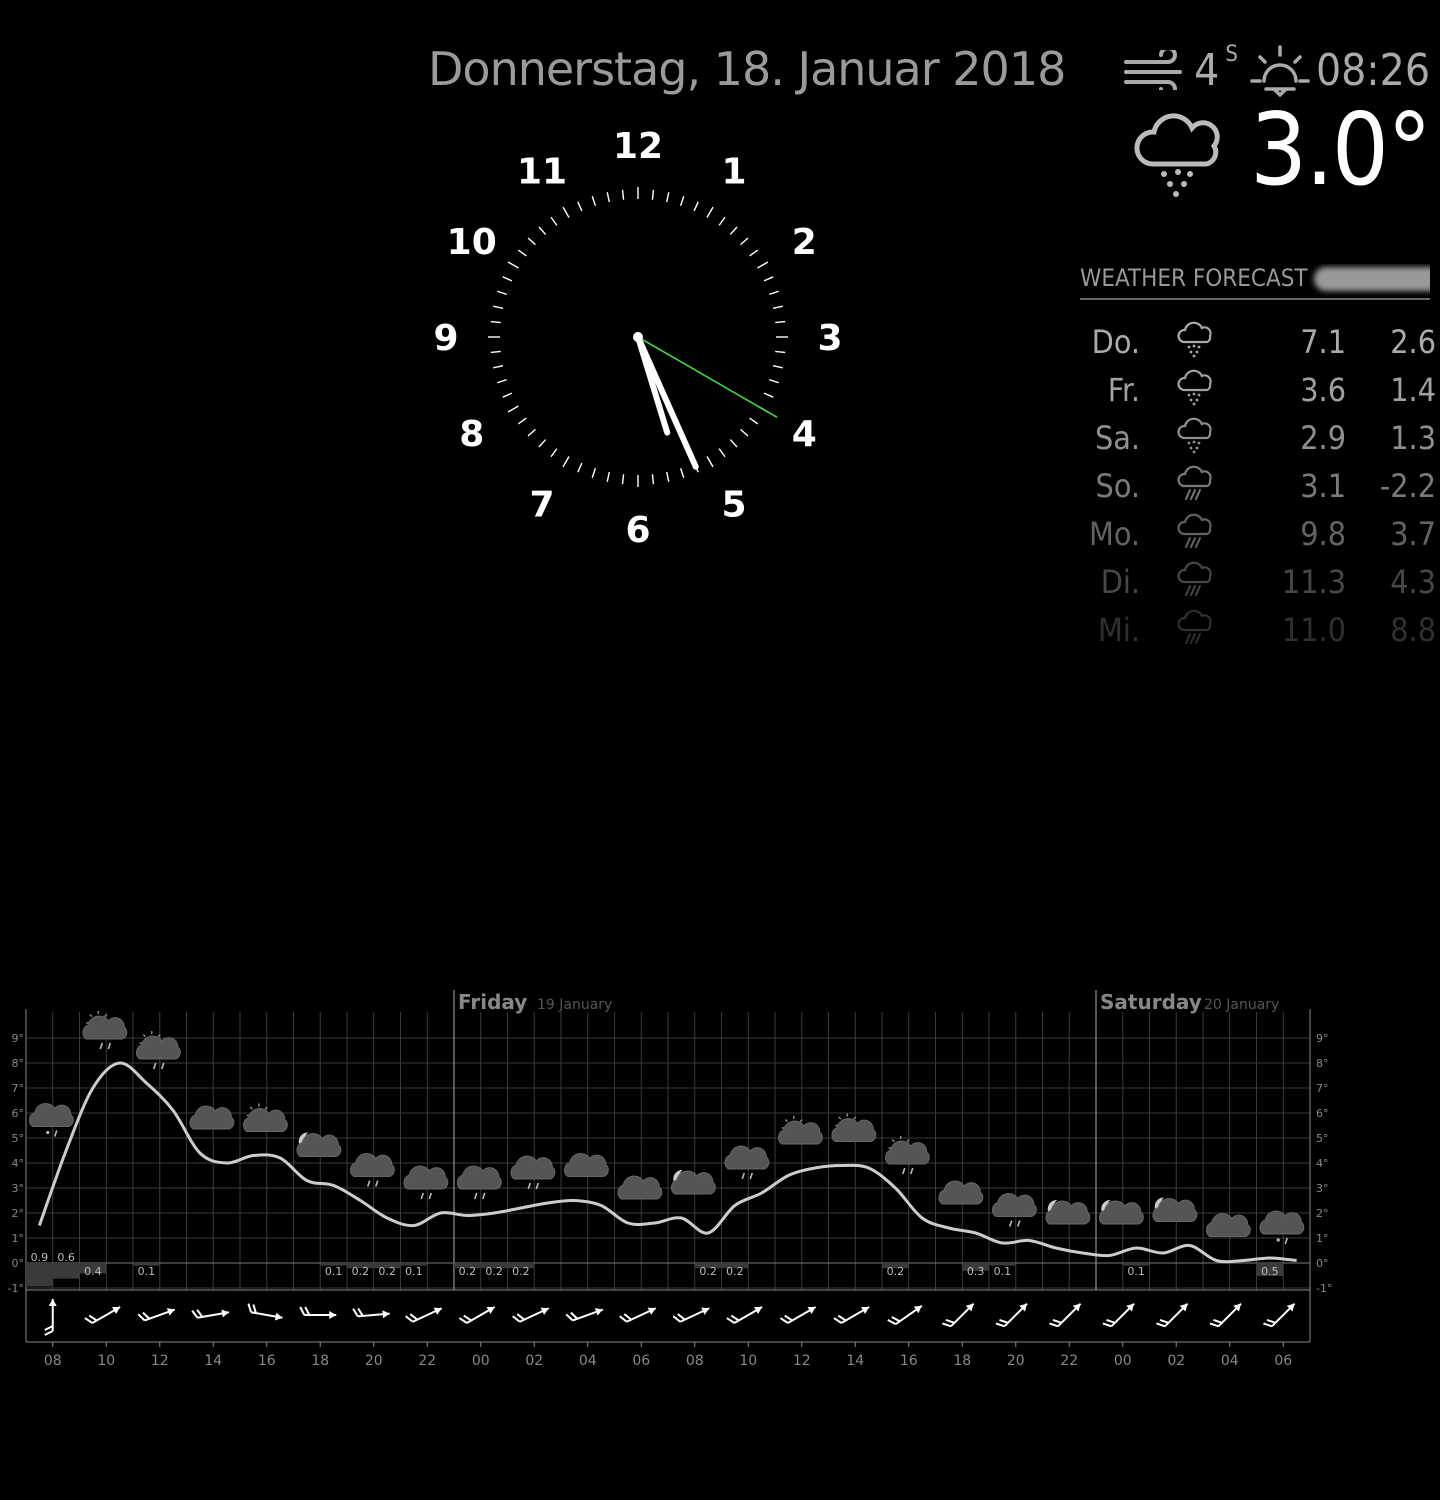 The height and width of the screenshot is (1500, 1440). What do you see at coordinates (1371, 279) in the screenshot?
I see `redacted-location` at bounding box center [1371, 279].